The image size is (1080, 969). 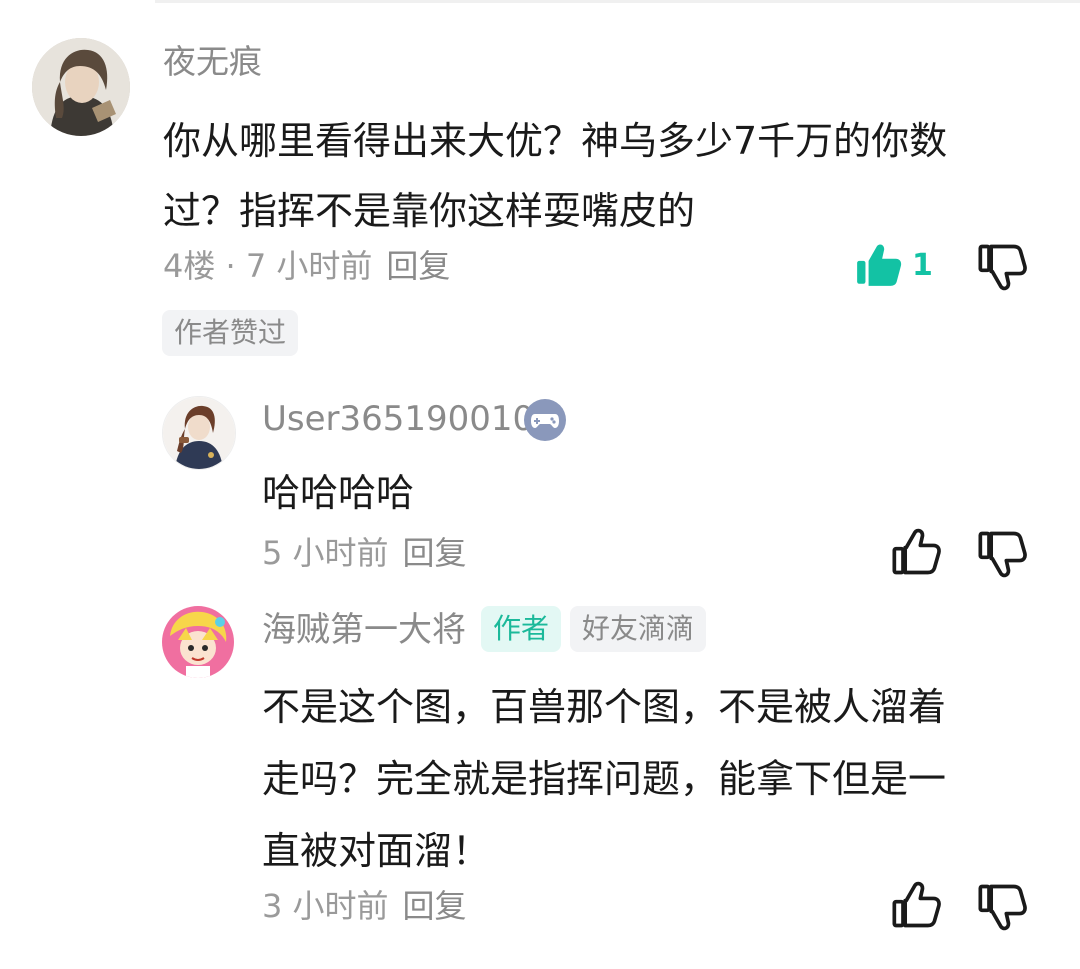 What do you see at coordinates (364, 630) in the screenshot?
I see `reply-username: 海贼第一大将` at bounding box center [364, 630].